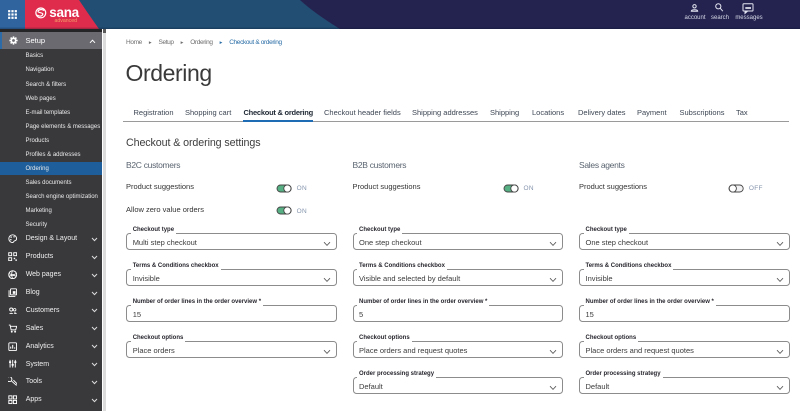 The height and width of the screenshot is (411, 800). What do you see at coordinates (748, 18) in the screenshot?
I see `svg-text: messages` at bounding box center [748, 18].